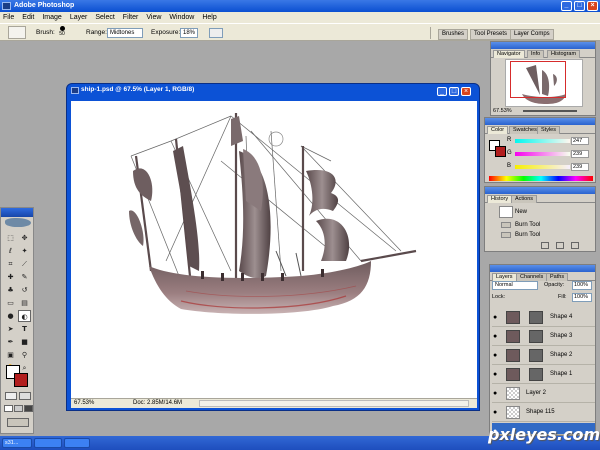  Describe the element at coordinates (543, 337) in the screenshot. I see `layer-row: ● Shape 3` at that location.